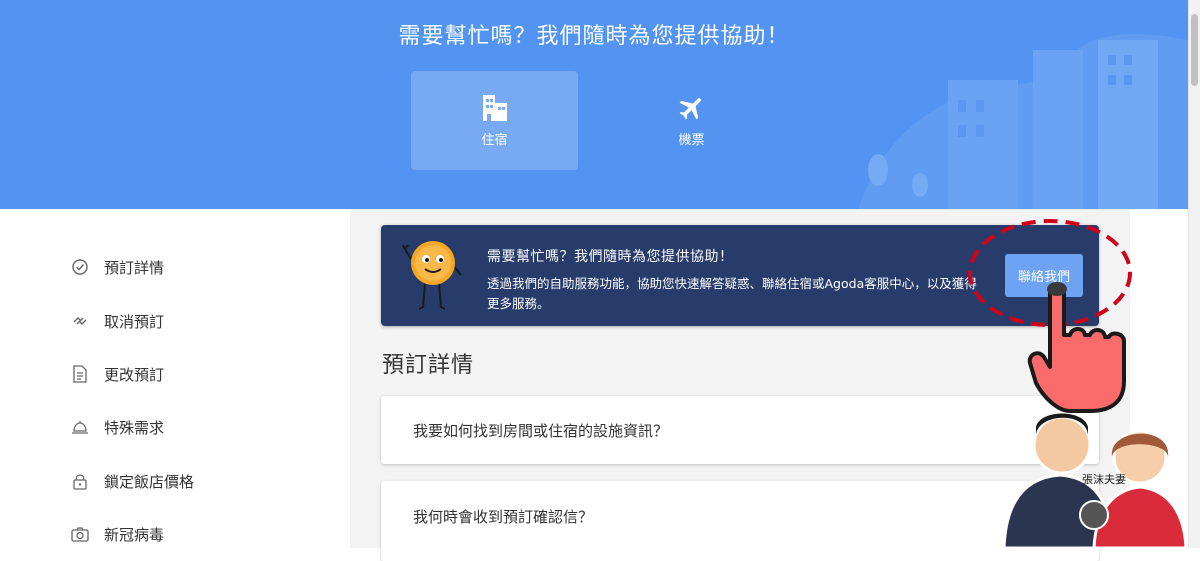 This screenshot has width=1200, height=561. What do you see at coordinates (134, 534) in the screenshot?
I see `sidebar-item-label: 新冠病毒` at bounding box center [134, 534].